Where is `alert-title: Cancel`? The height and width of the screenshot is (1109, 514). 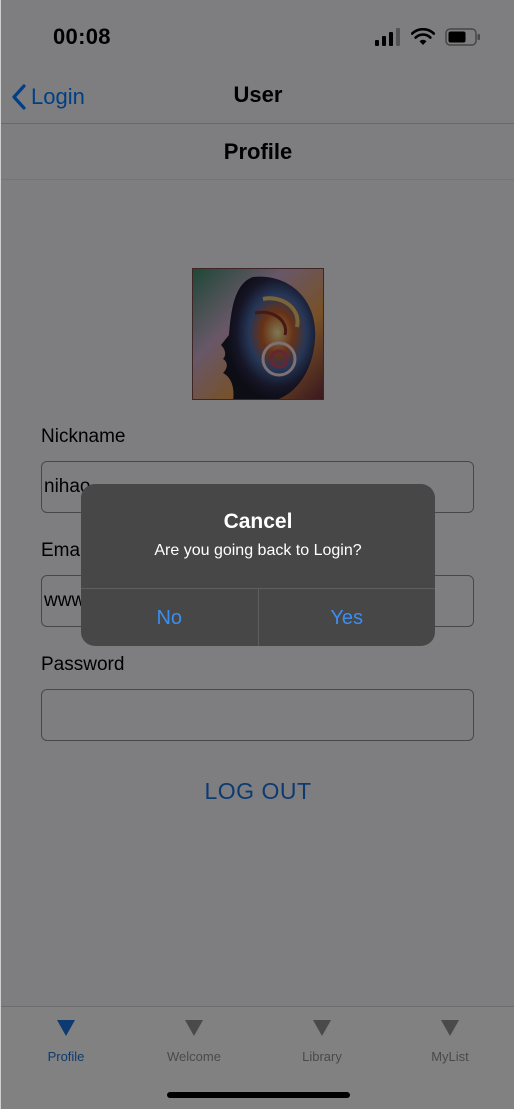
alert-title: Cancel is located at coordinates (258, 521).